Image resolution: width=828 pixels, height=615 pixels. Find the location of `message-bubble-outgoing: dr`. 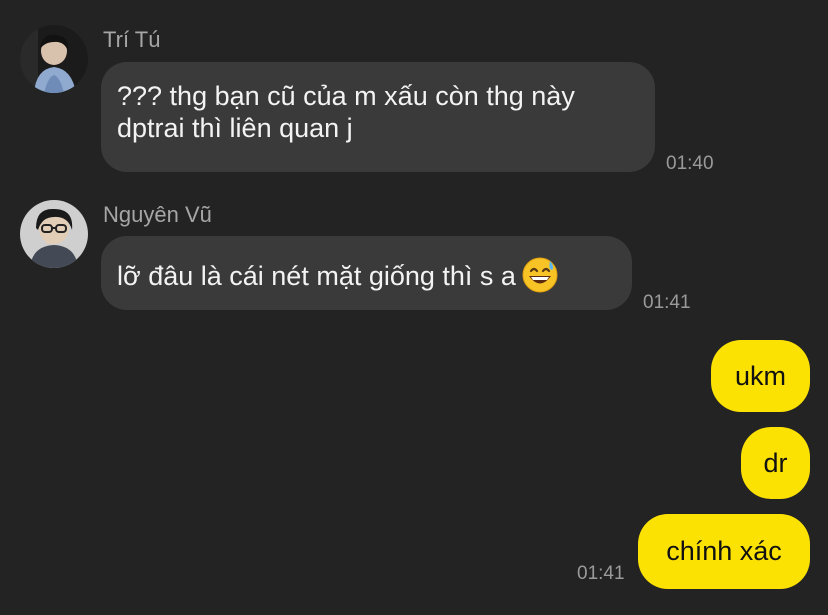

message-bubble-outgoing: dr is located at coordinates (775, 463).